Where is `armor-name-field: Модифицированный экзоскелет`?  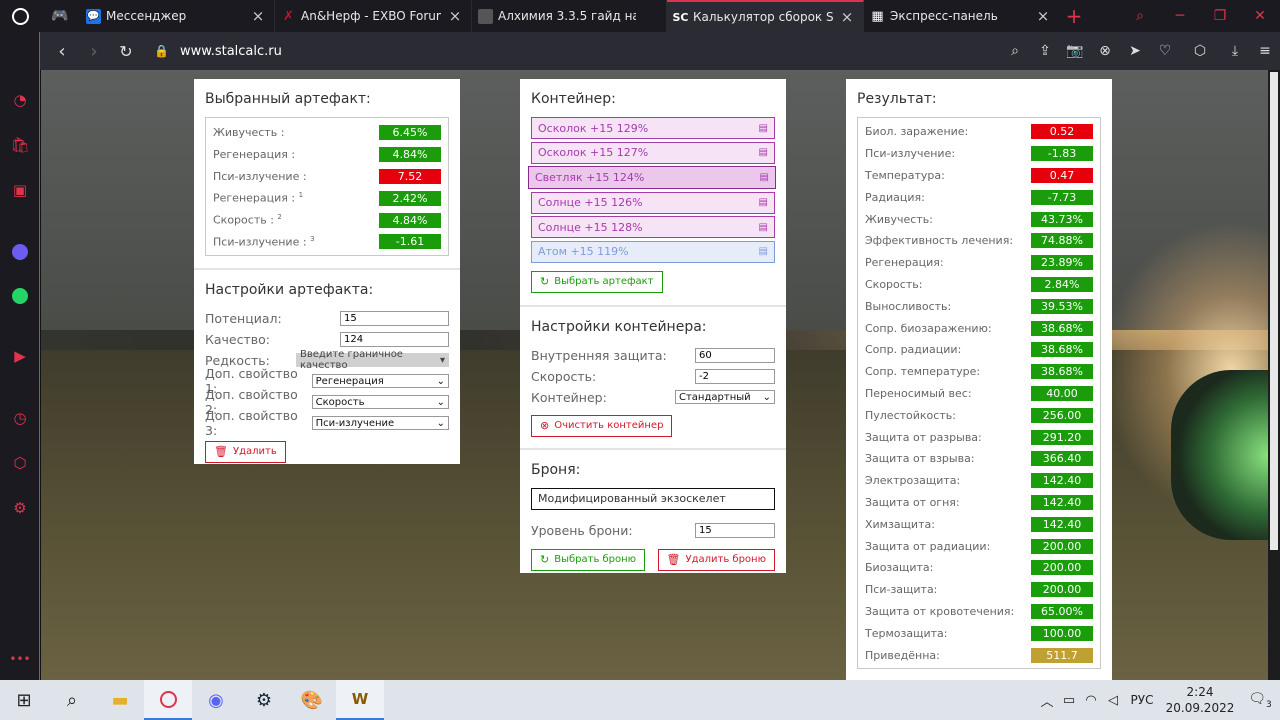
armor-name-field: Модифицированный экзоскелет is located at coordinates (653, 498).